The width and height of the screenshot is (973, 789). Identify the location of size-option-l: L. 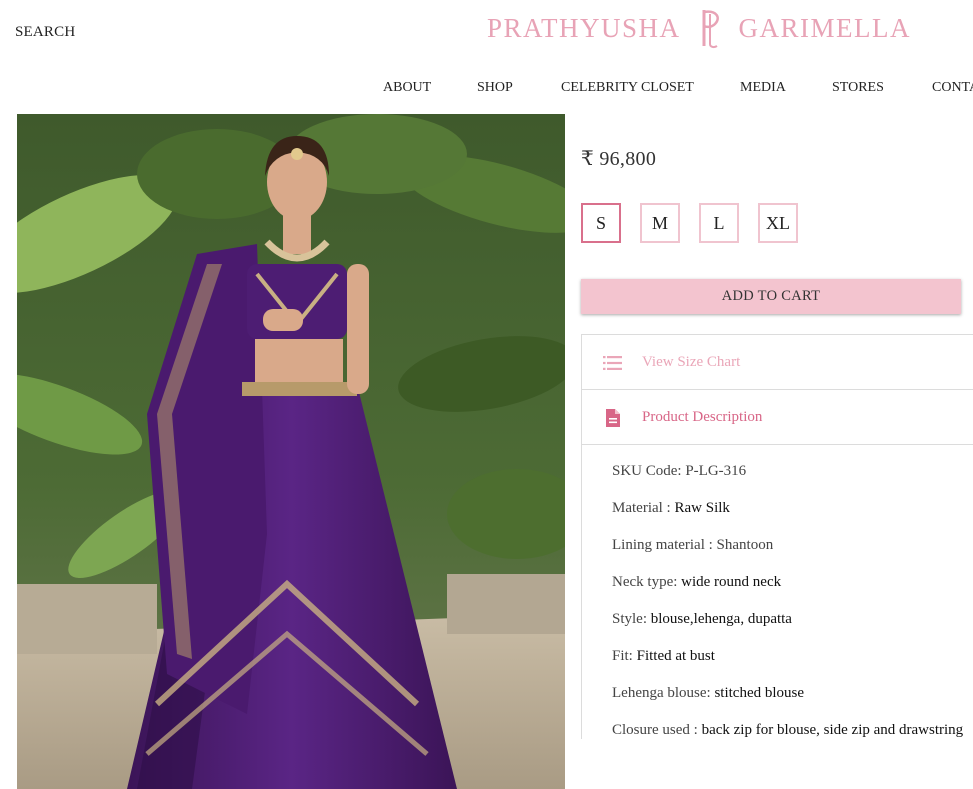
(719, 223).